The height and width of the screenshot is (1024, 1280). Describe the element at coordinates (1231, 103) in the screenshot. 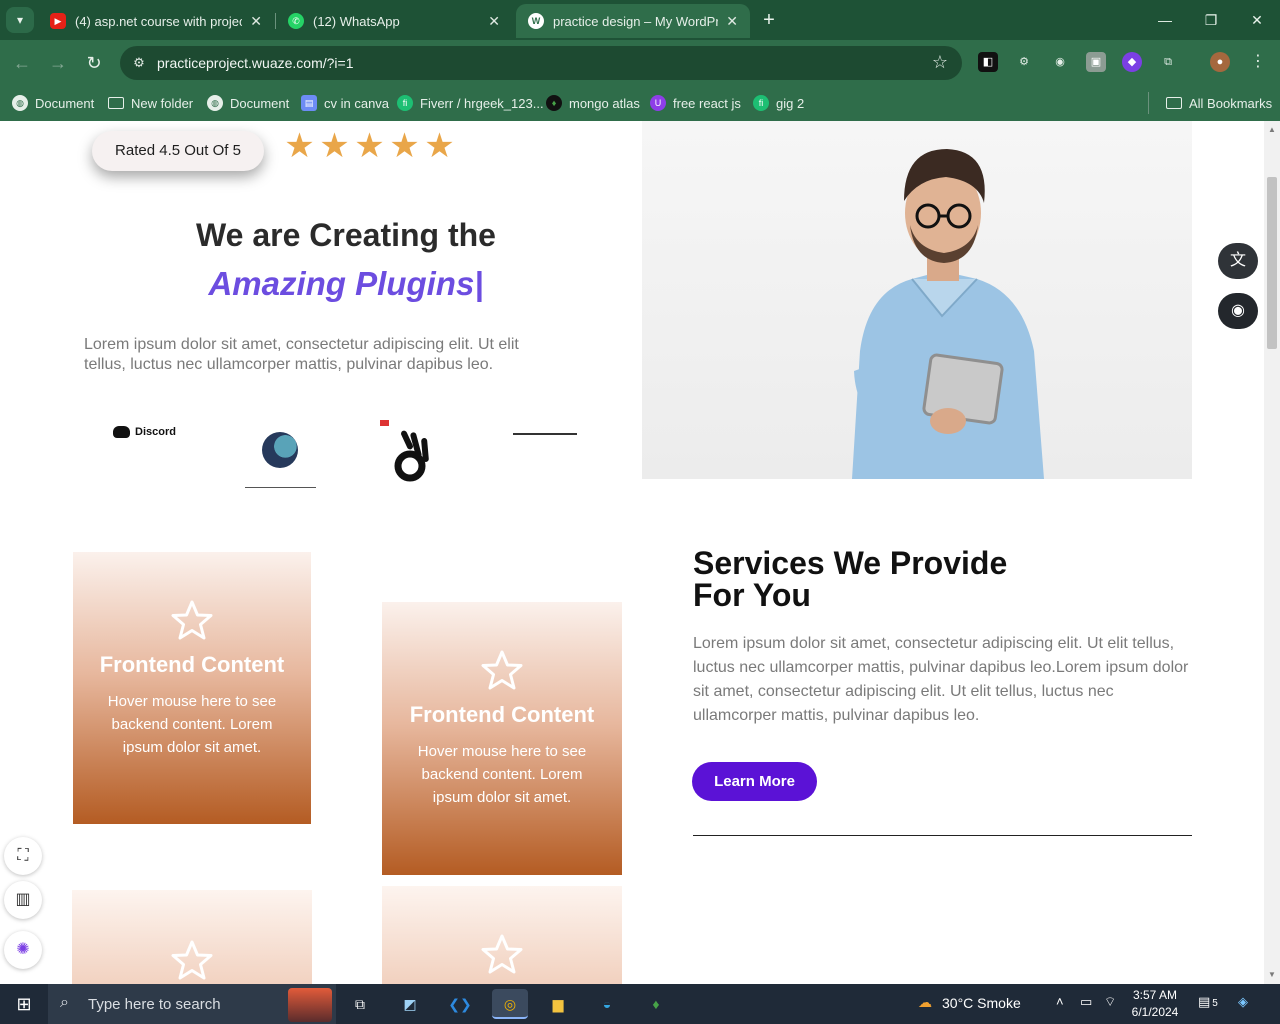

I see `bookmark-label: All Bookmarks` at that location.